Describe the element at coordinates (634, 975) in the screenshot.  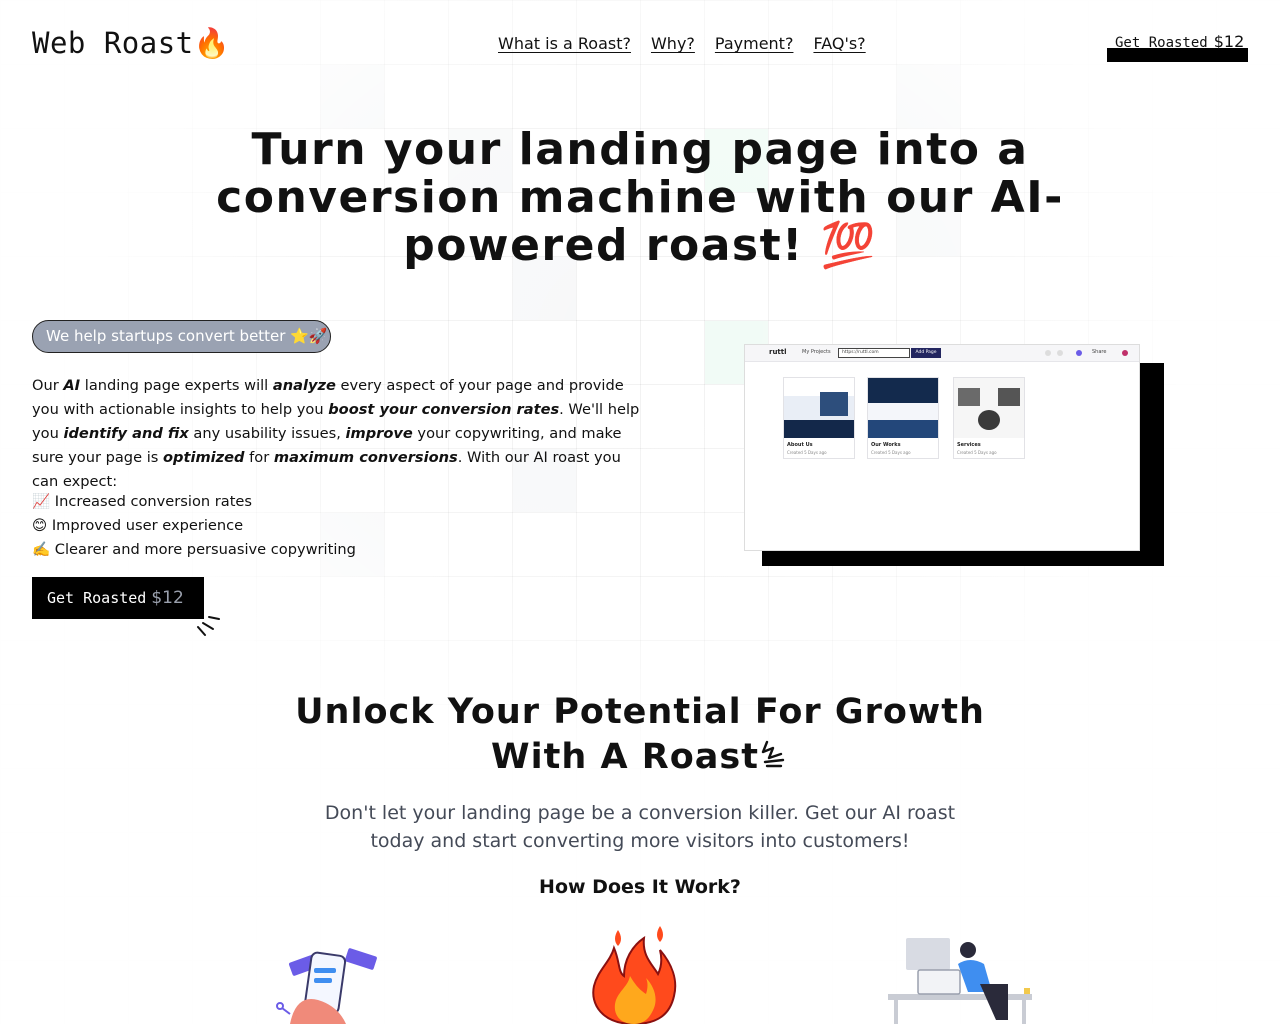
I see `fire-illustration` at that location.